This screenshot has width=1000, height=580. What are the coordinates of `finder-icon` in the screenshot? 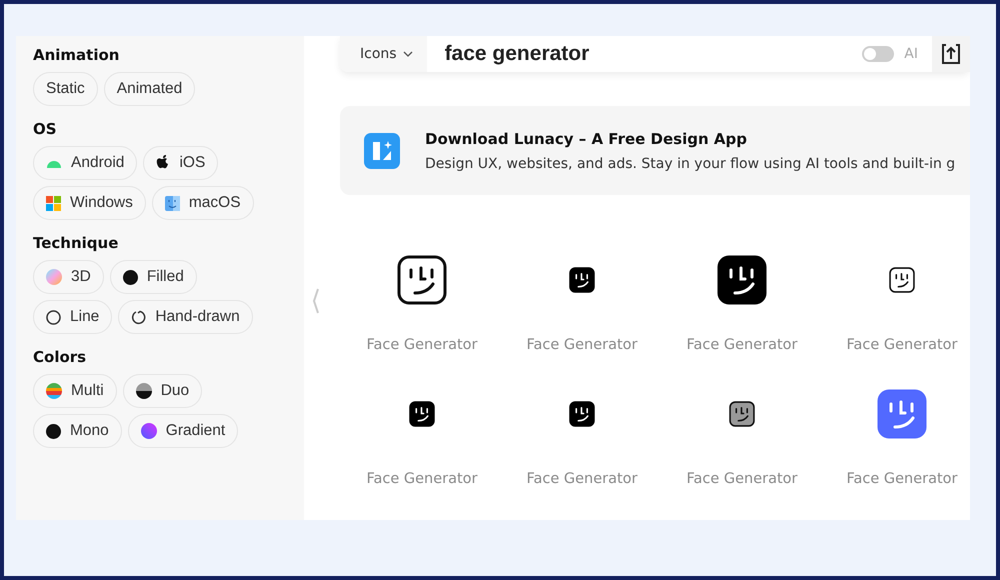 It's located at (172, 203).